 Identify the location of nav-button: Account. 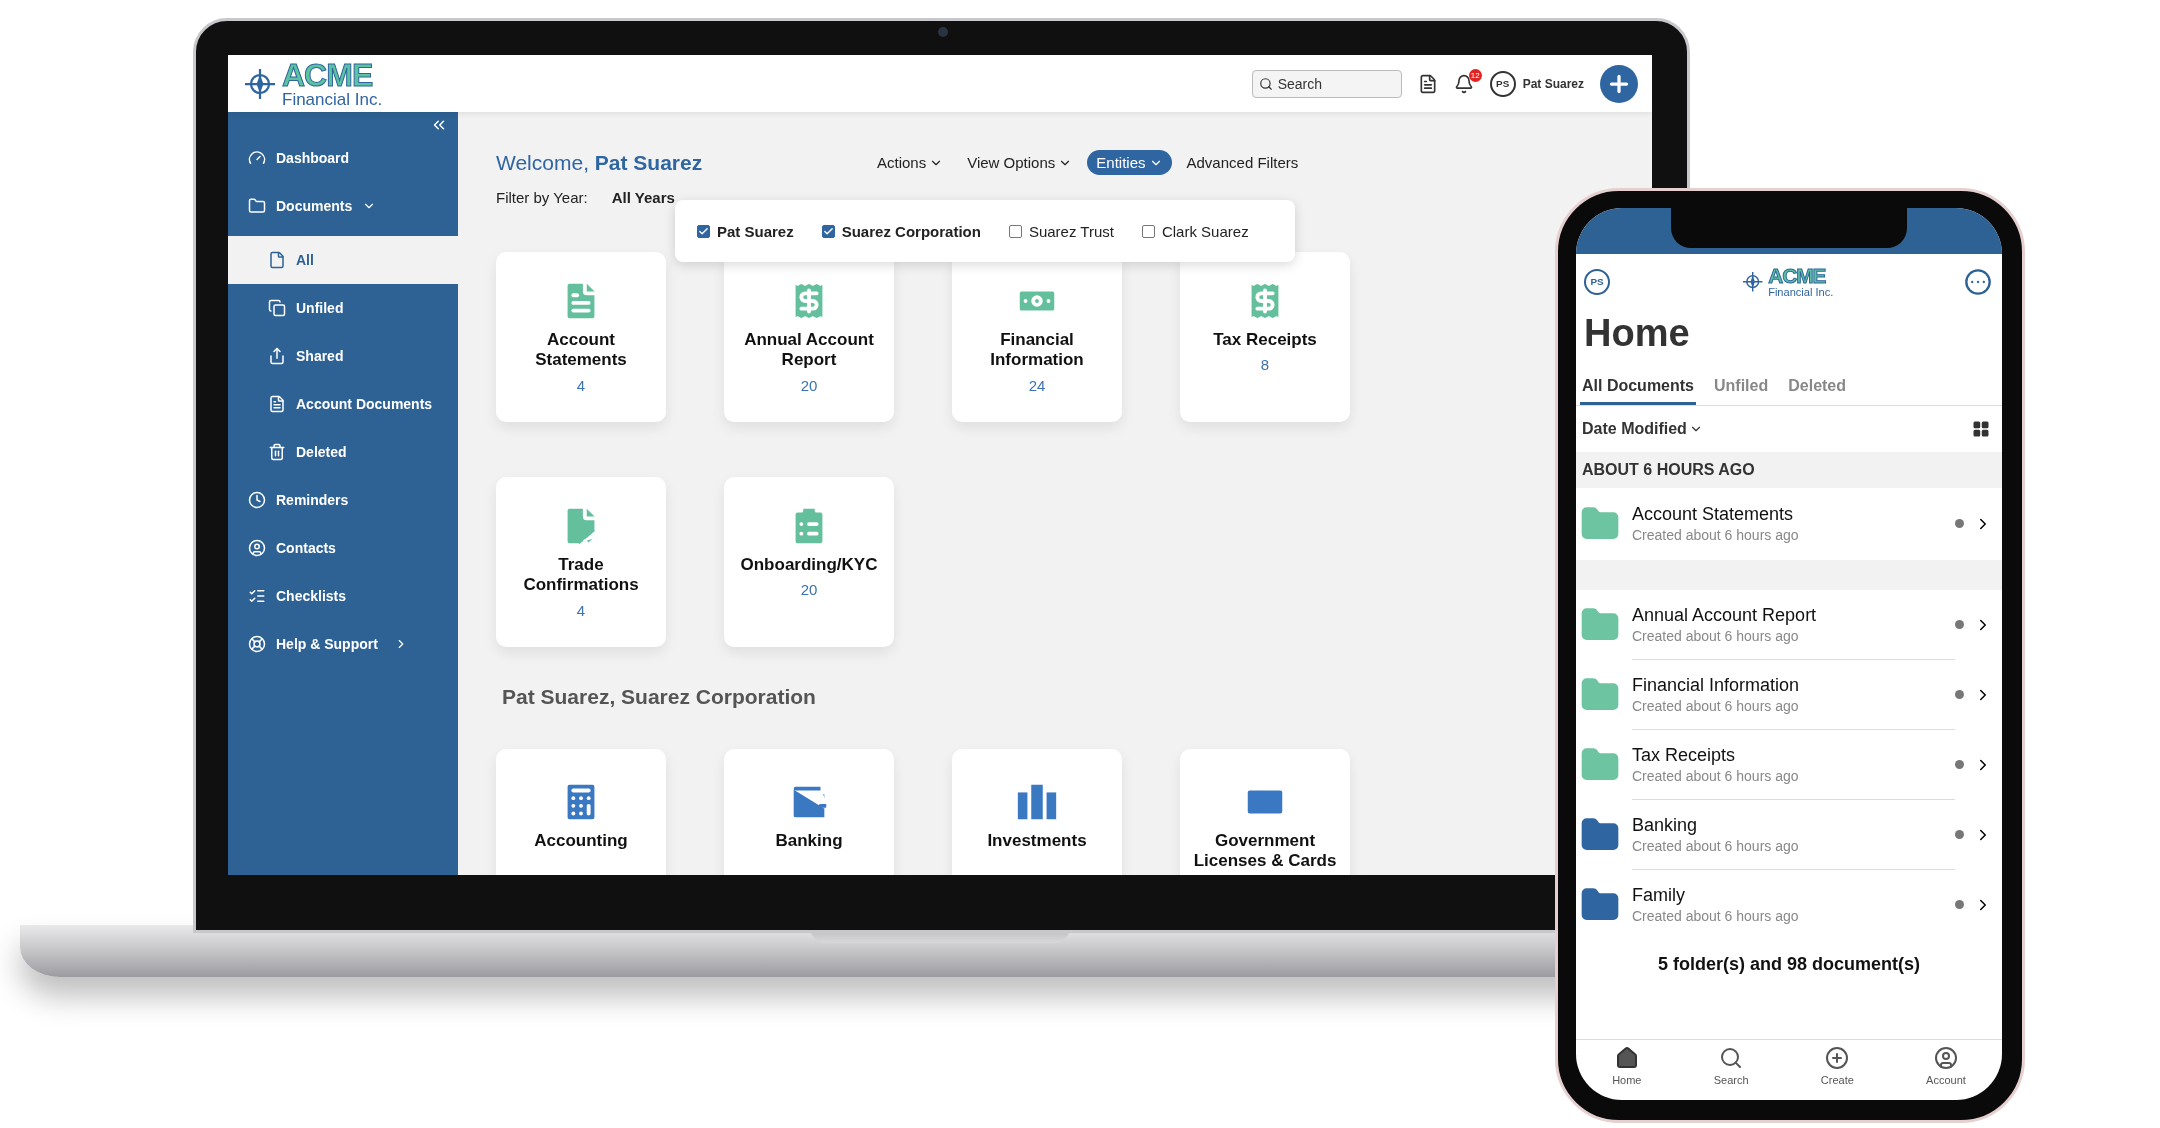
(1946, 1066).